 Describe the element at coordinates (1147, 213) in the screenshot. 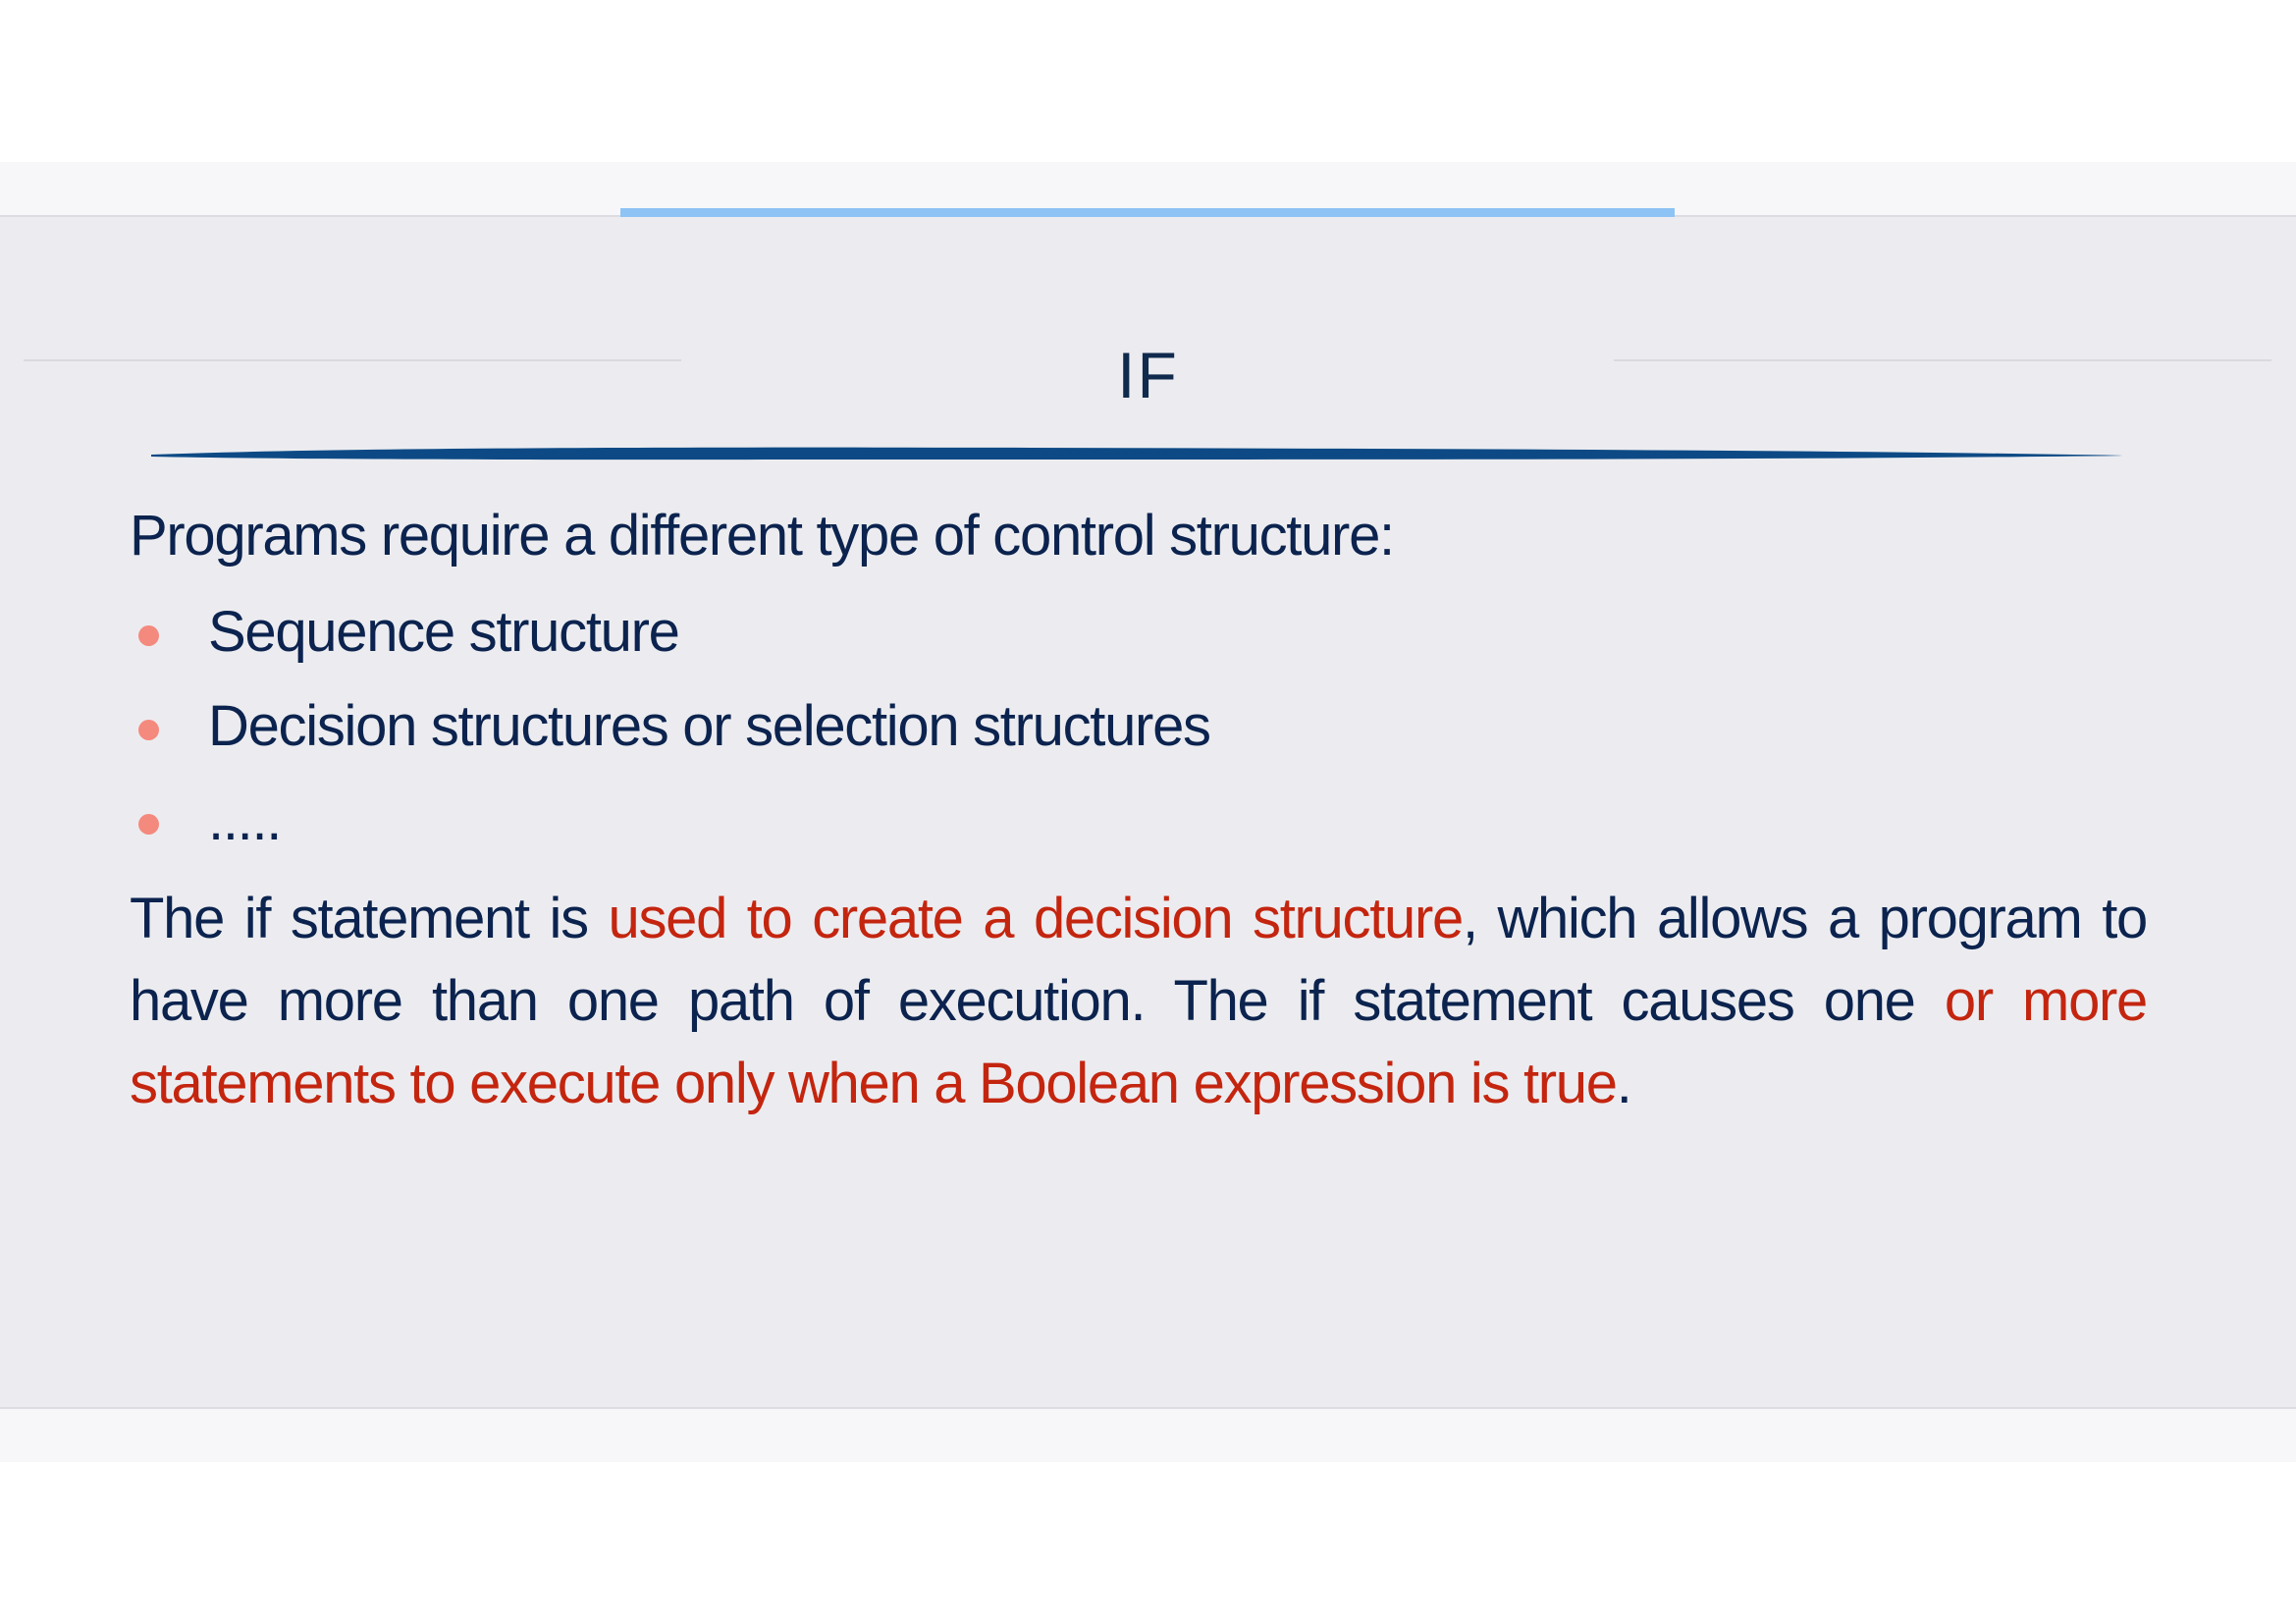

I see `accent-bar` at that location.